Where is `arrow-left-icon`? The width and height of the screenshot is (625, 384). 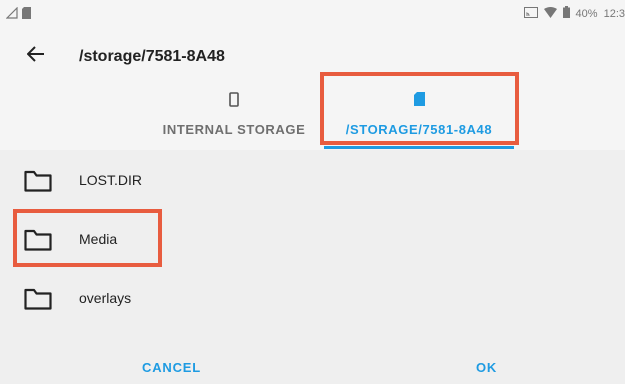 arrow-left-icon is located at coordinates (35, 56).